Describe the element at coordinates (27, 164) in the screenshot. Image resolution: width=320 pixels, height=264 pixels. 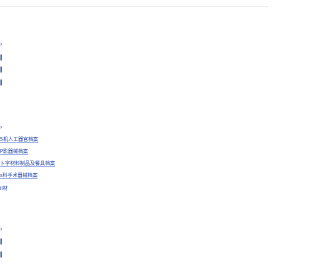
I see `sidebar-item-material-products-archive: 卜字材料制品及餐具档案` at that location.